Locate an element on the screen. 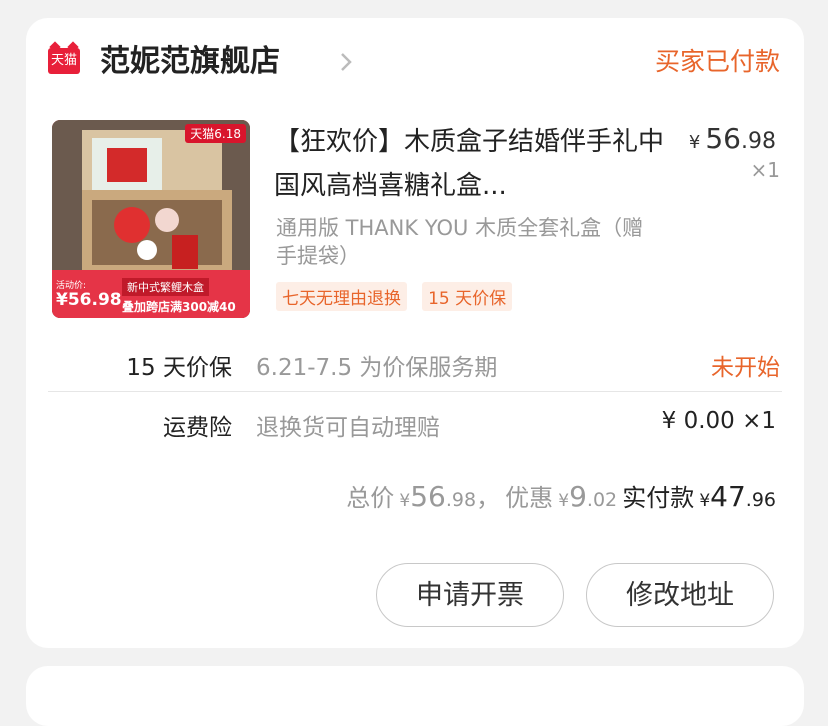  product-variant: 通用版 THANK YOU 木质全套礼盒（赠手提袋） is located at coordinates (460, 242).